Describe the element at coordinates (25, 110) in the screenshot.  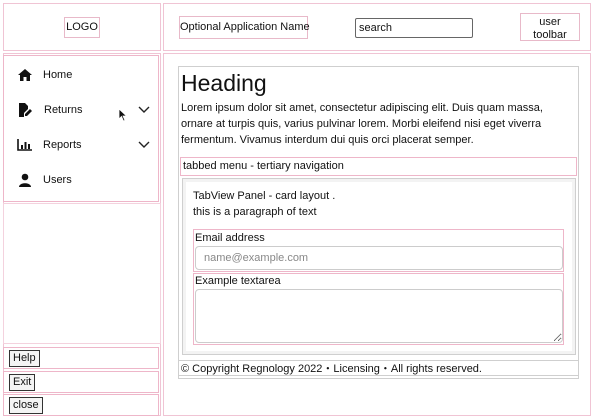
I see `file-edit-icon` at that location.